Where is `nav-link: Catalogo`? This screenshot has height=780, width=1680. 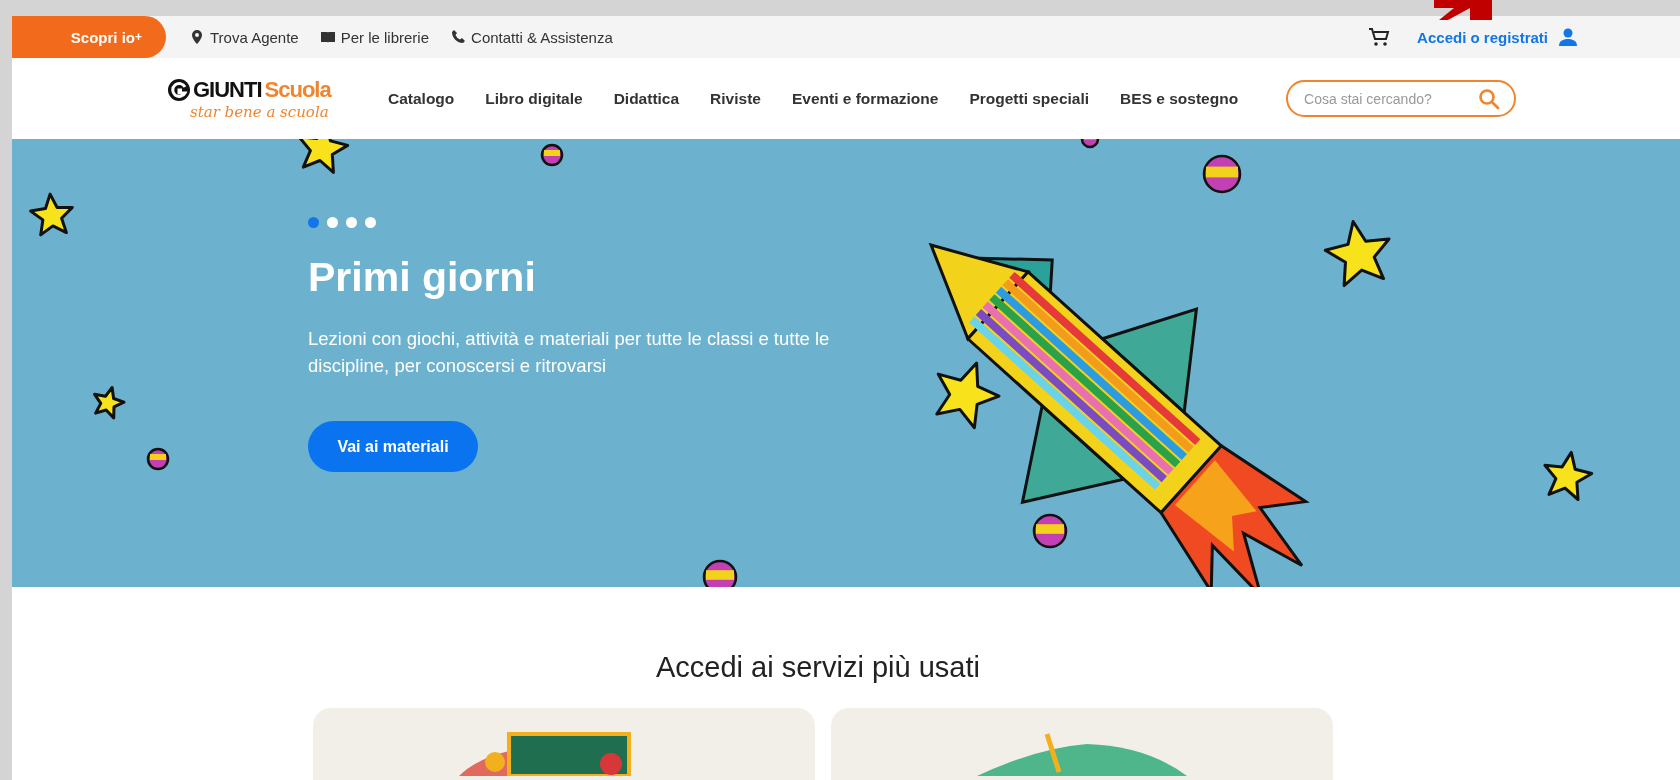 nav-link: Catalogo is located at coordinates (421, 98).